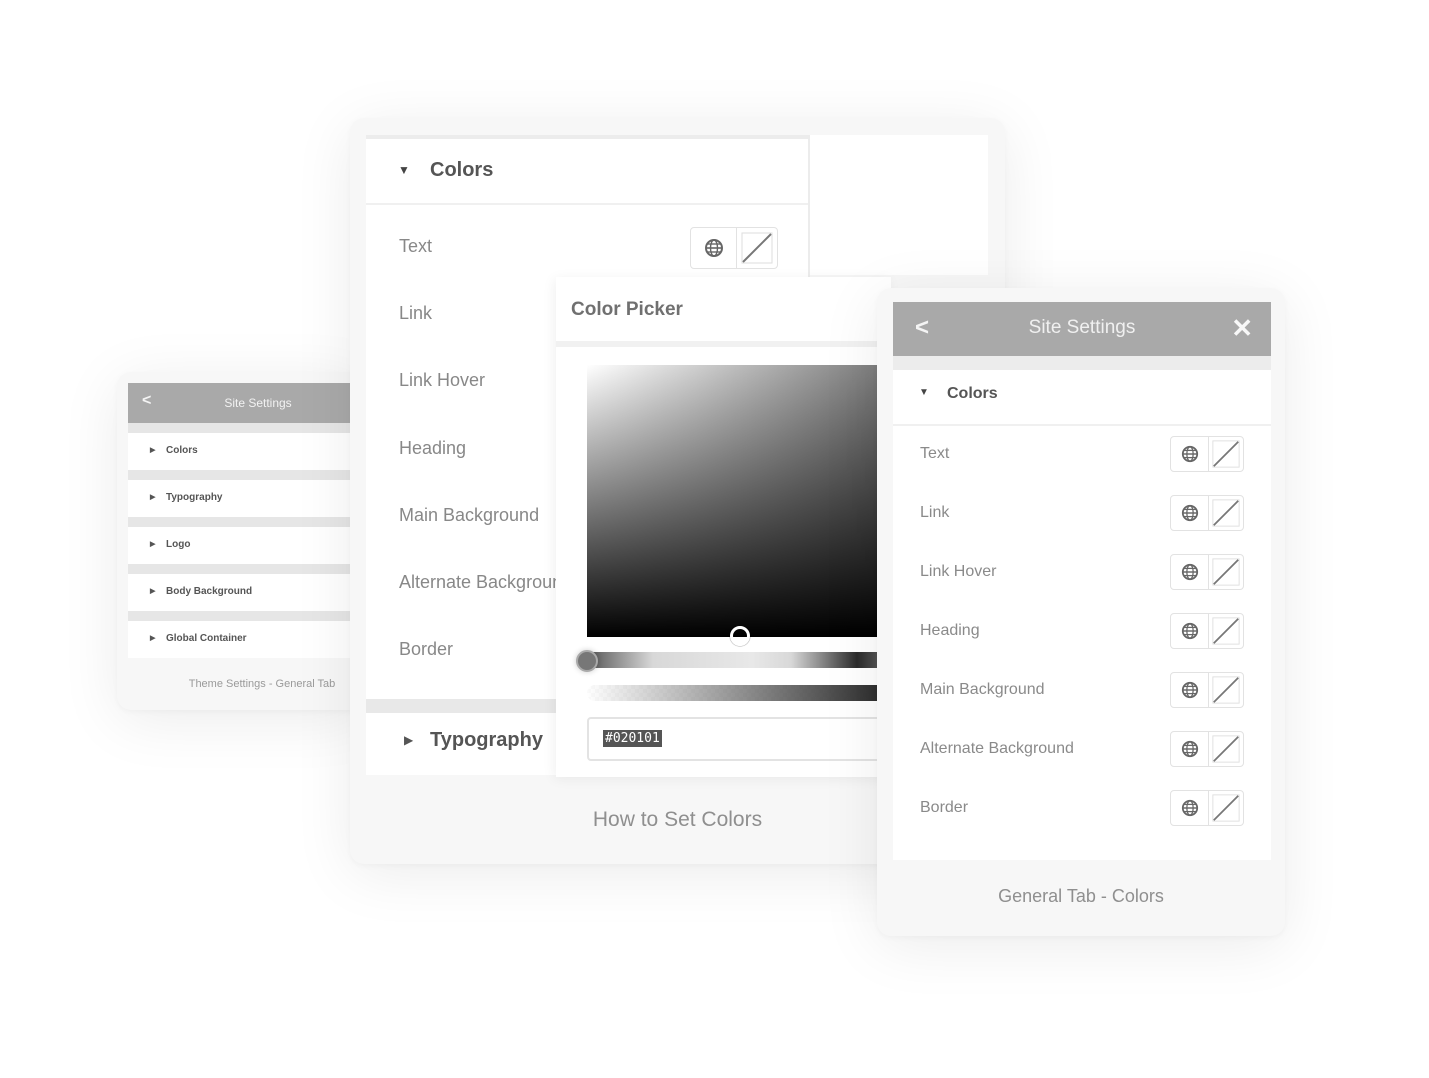  Describe the element at coordinates (248, 545) in the screenshot. I see `section-item-logo: ▶ Logo` at that location.